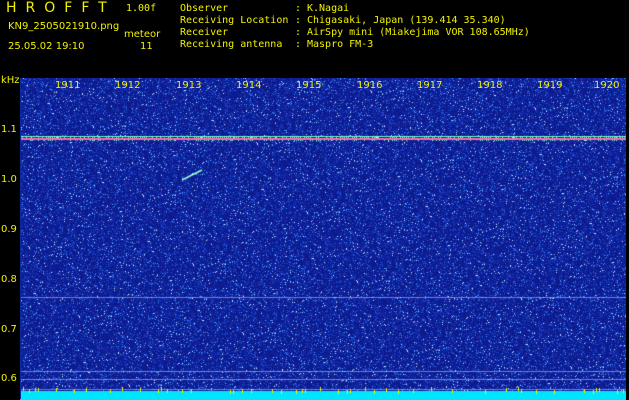 The width and height of the screenshot is (629, 400). What do you see at coordinates (204, 32) in the screenshot?
I see `info-key: Receiver` at bounding box center [204, 32].